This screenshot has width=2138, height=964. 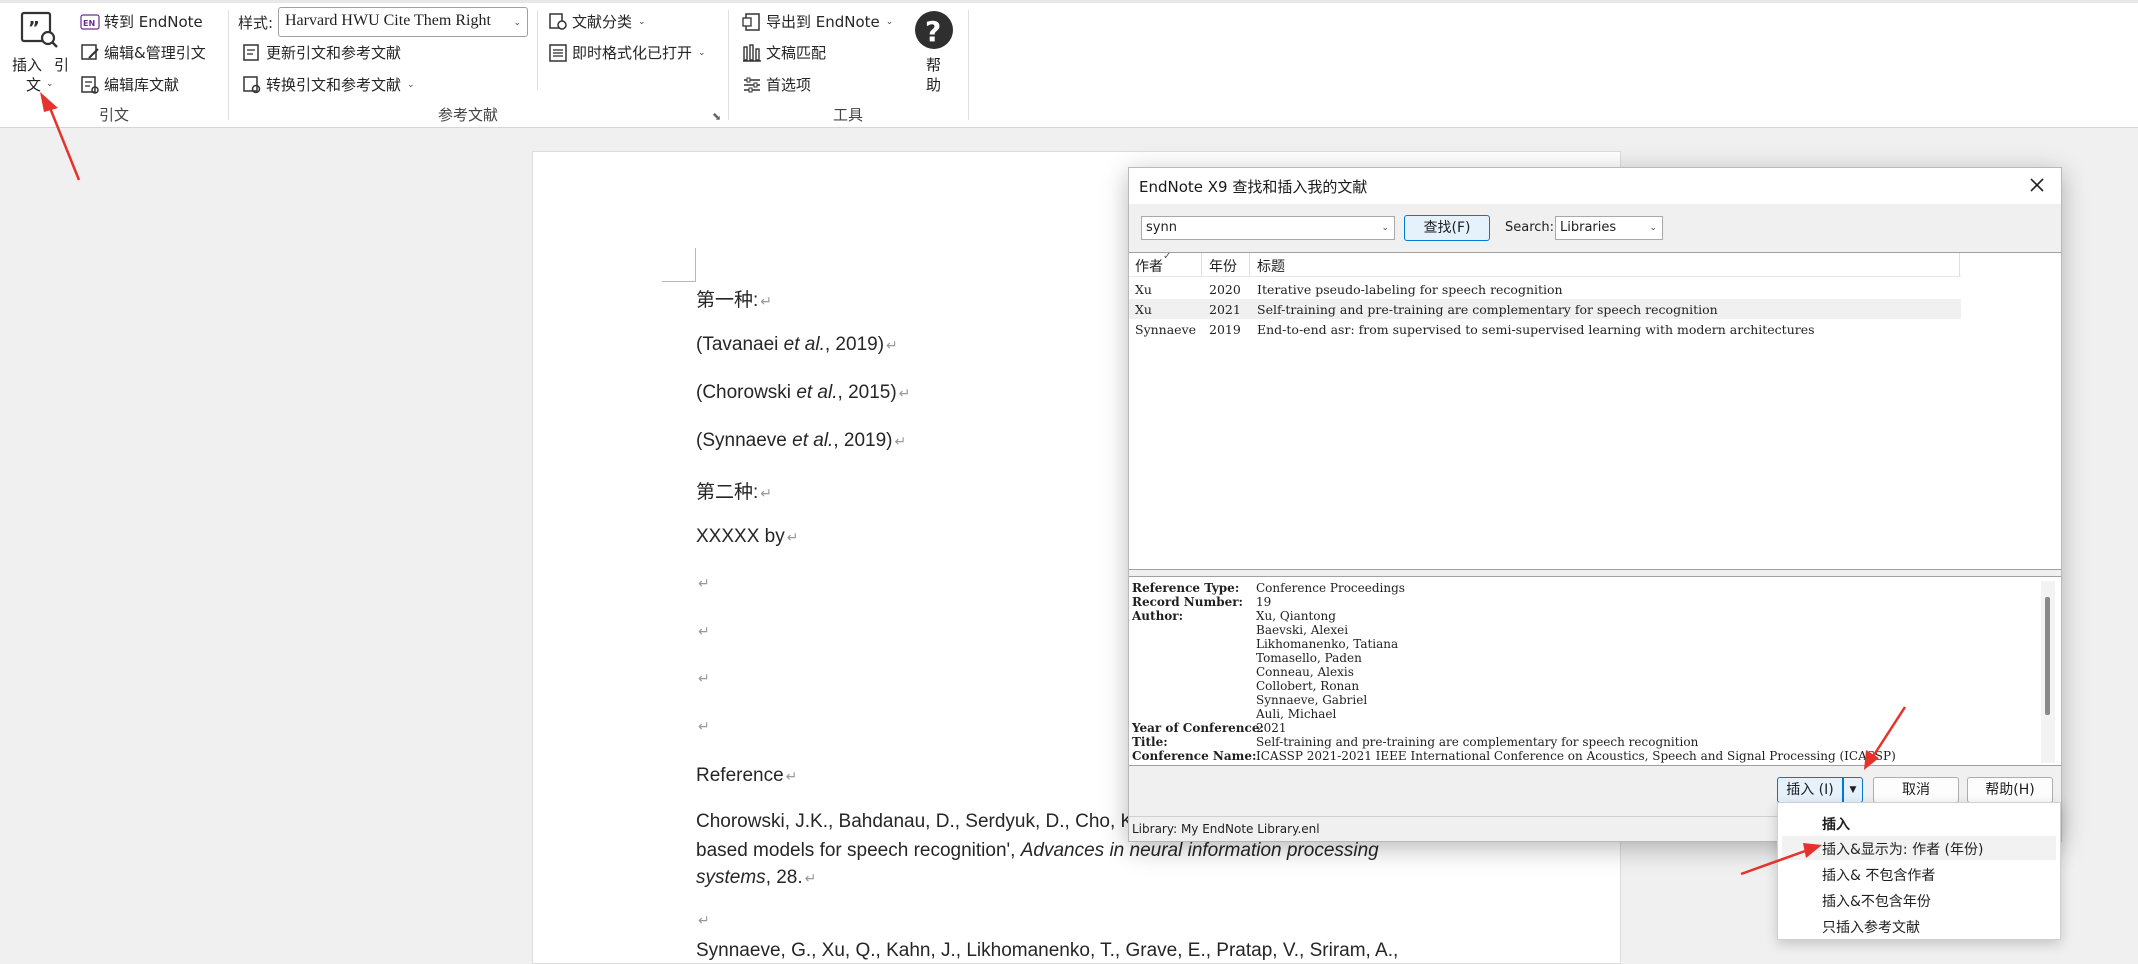 What do you see at coordinates (62, 65) in the screenshot?
I see `insert-citation-label-1b: 引` at bounding box center [62, 65].